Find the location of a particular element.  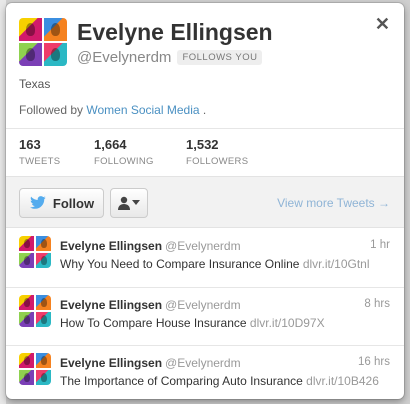

twitter-bird-icon is located at coordinates (37, 202).